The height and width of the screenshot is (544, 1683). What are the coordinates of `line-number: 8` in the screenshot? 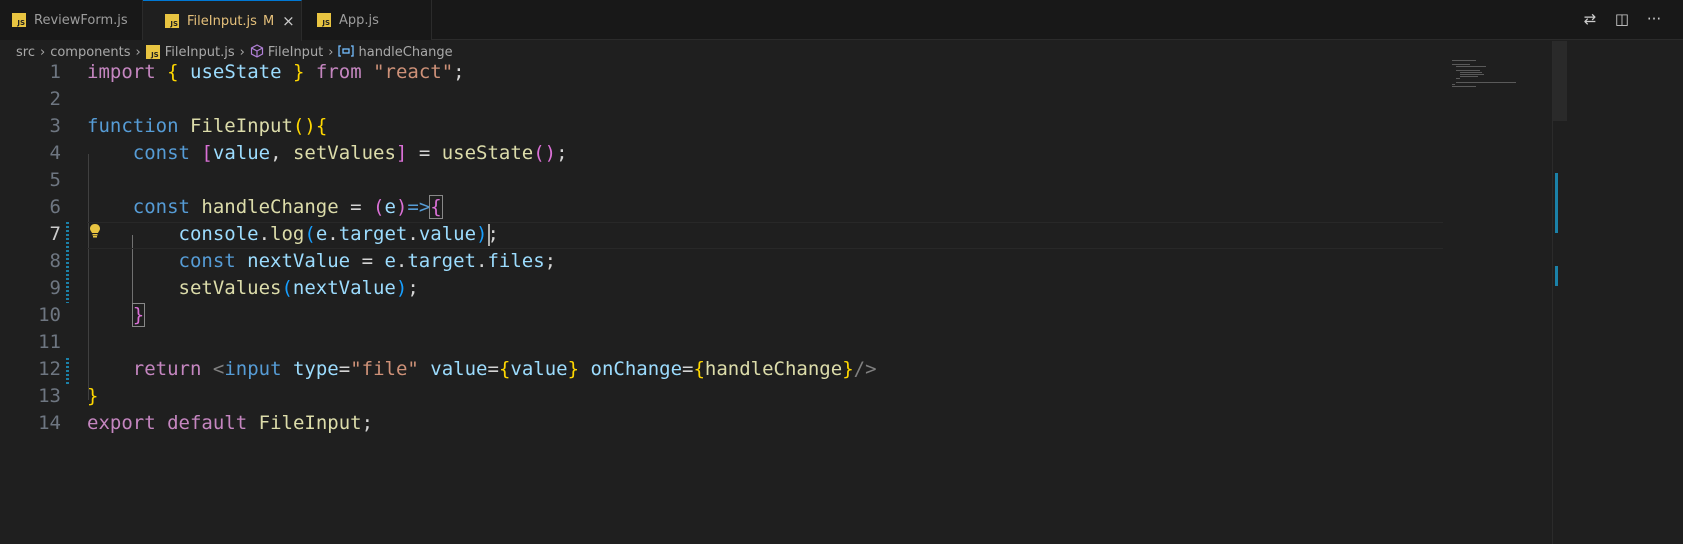 It's located at (55, 261).